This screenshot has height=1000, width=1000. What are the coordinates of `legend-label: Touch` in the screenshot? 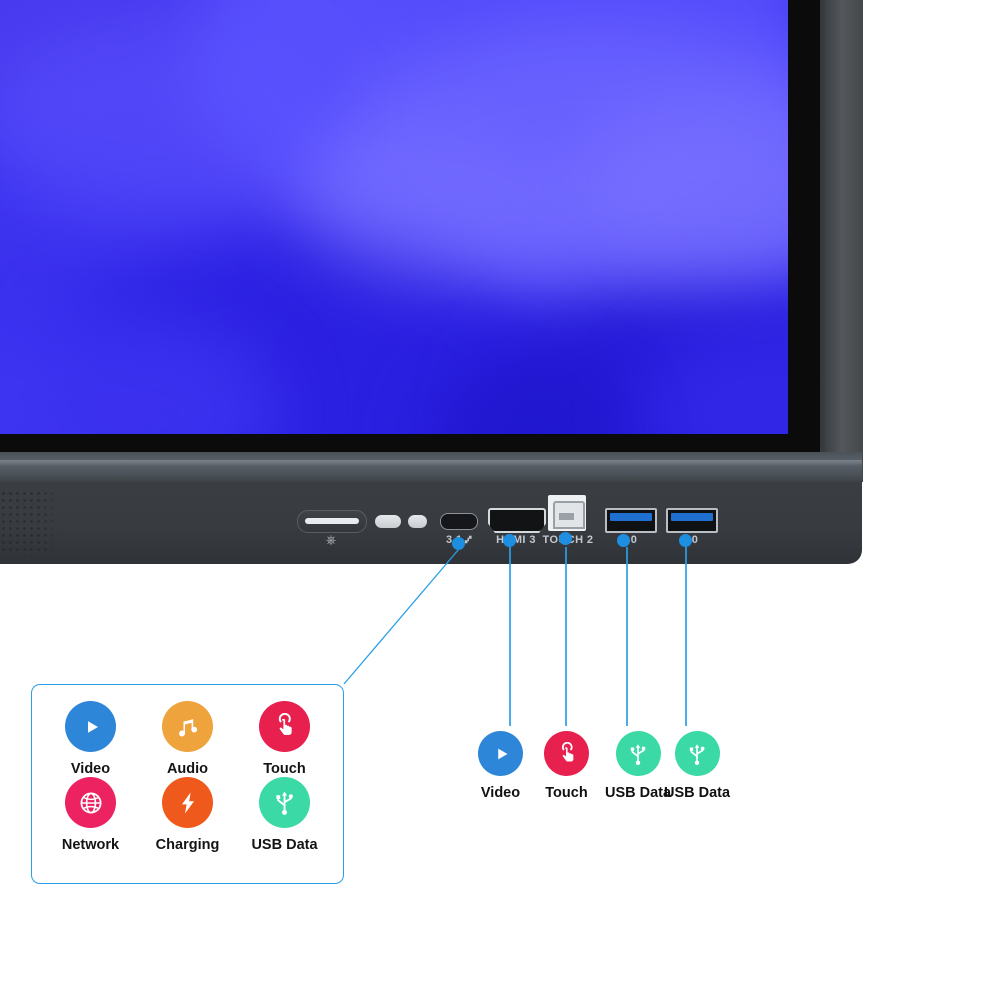 It's located at (284, 769).